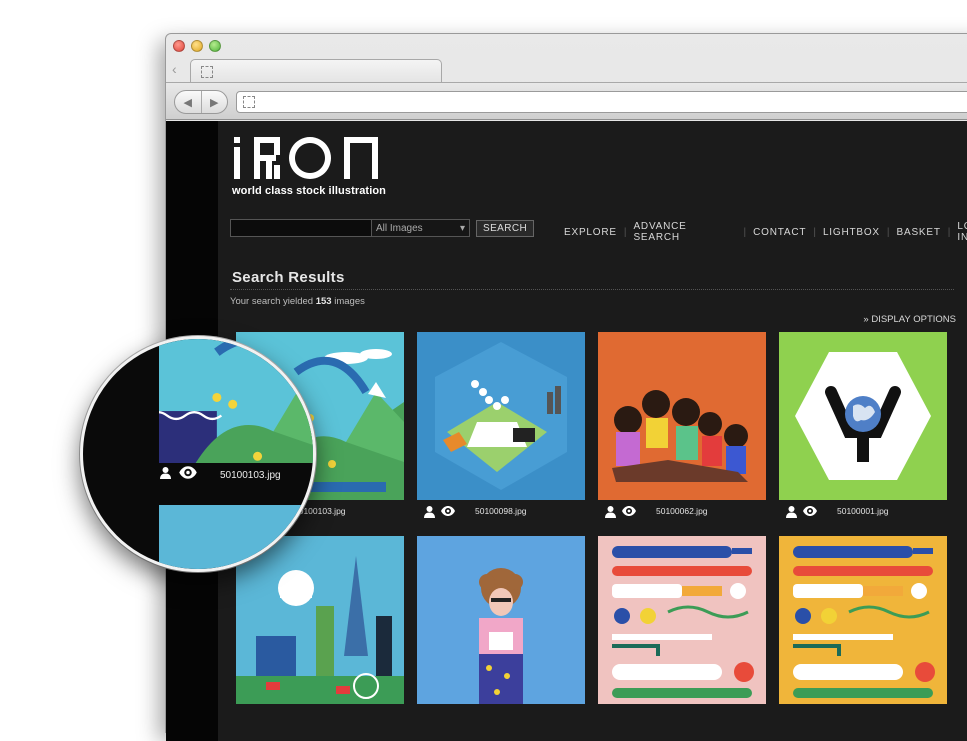  I want to click on result-filename: 50100062.jpg, so click(682, 511).